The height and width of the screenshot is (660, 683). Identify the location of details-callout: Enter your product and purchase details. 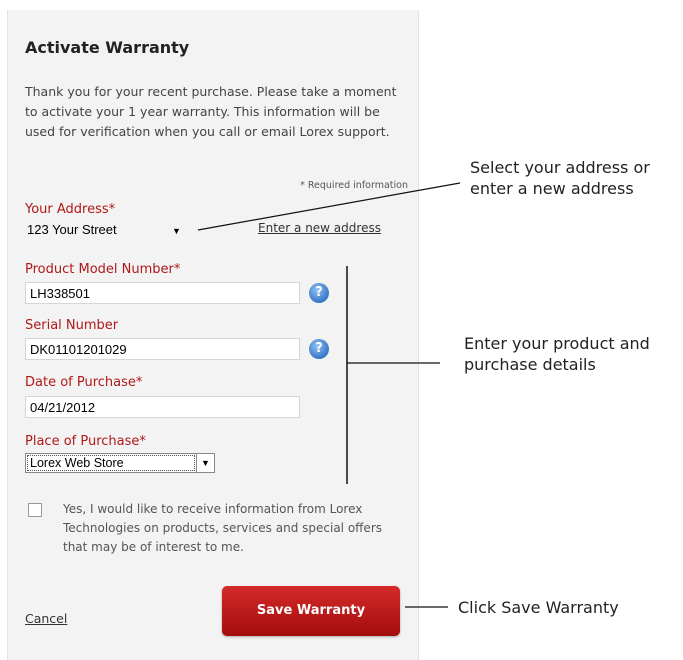
(557, 354).